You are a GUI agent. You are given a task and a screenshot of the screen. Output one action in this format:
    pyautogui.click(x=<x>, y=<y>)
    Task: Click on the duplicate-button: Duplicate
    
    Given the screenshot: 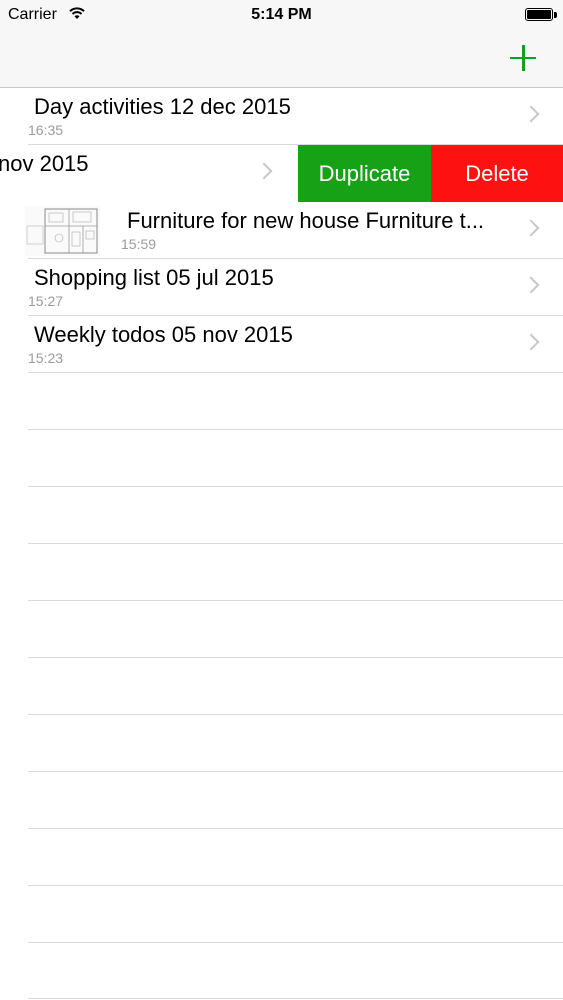 What is the action you would take?
    pyautogui.click(x=364, y=173)
    